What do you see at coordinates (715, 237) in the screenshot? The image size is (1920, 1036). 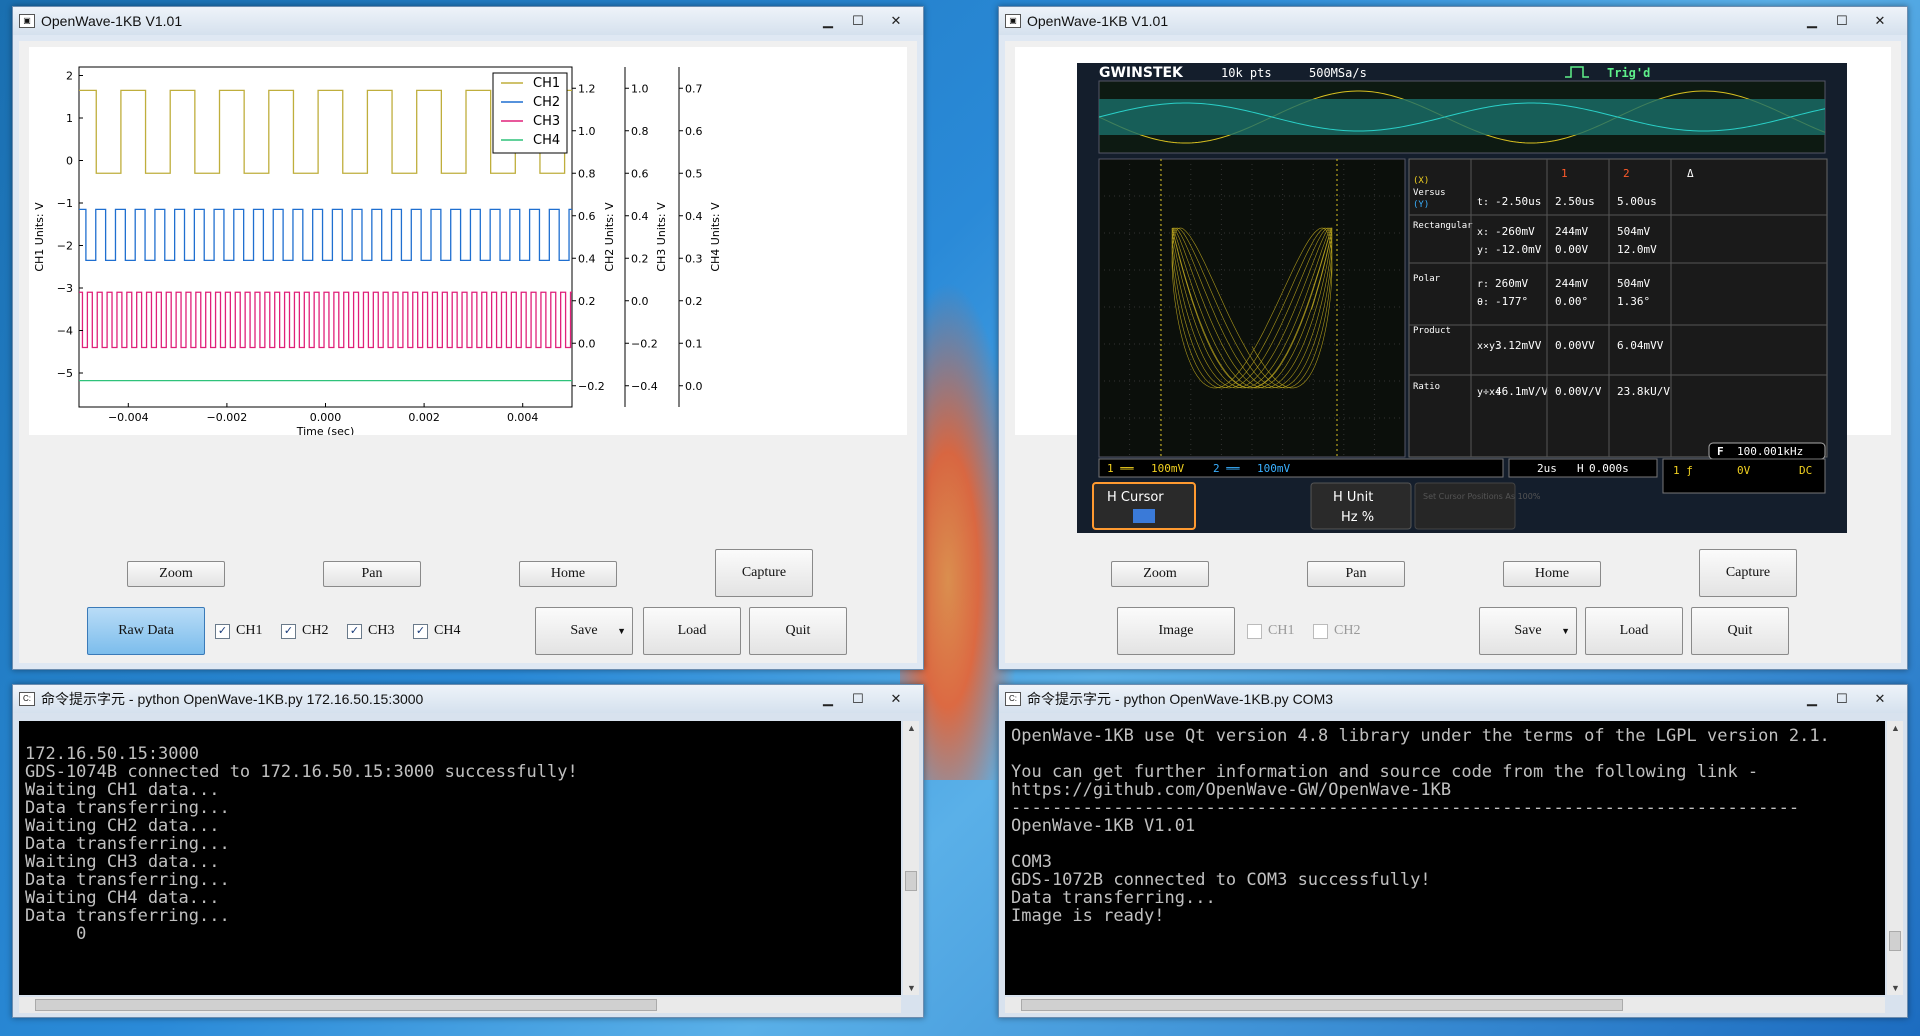 I see `y-axis-label-ch4: CH4 Units: V` at bounding box center [715, 237].